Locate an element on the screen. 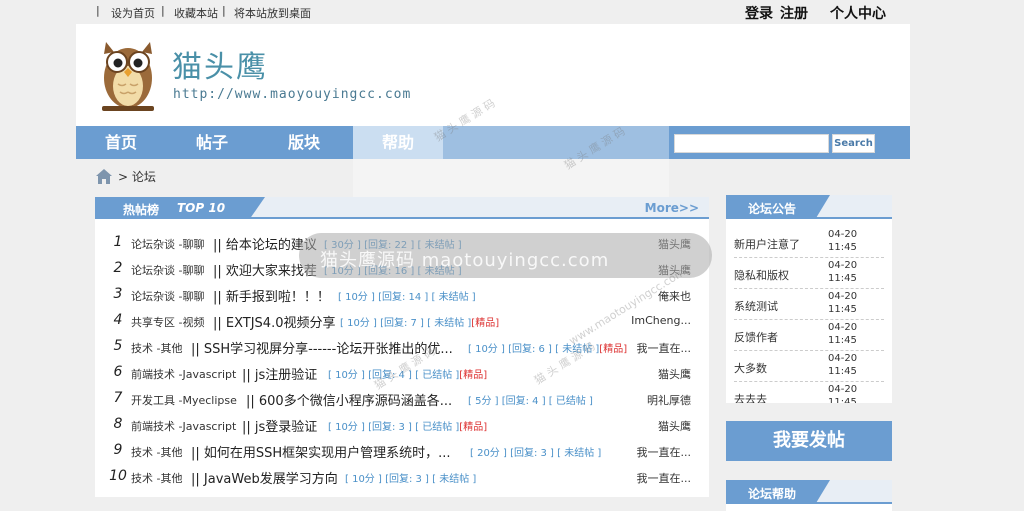 This screenshot has height=511, width=1024. owl-logo-icon is located at coordinates (128, 74).